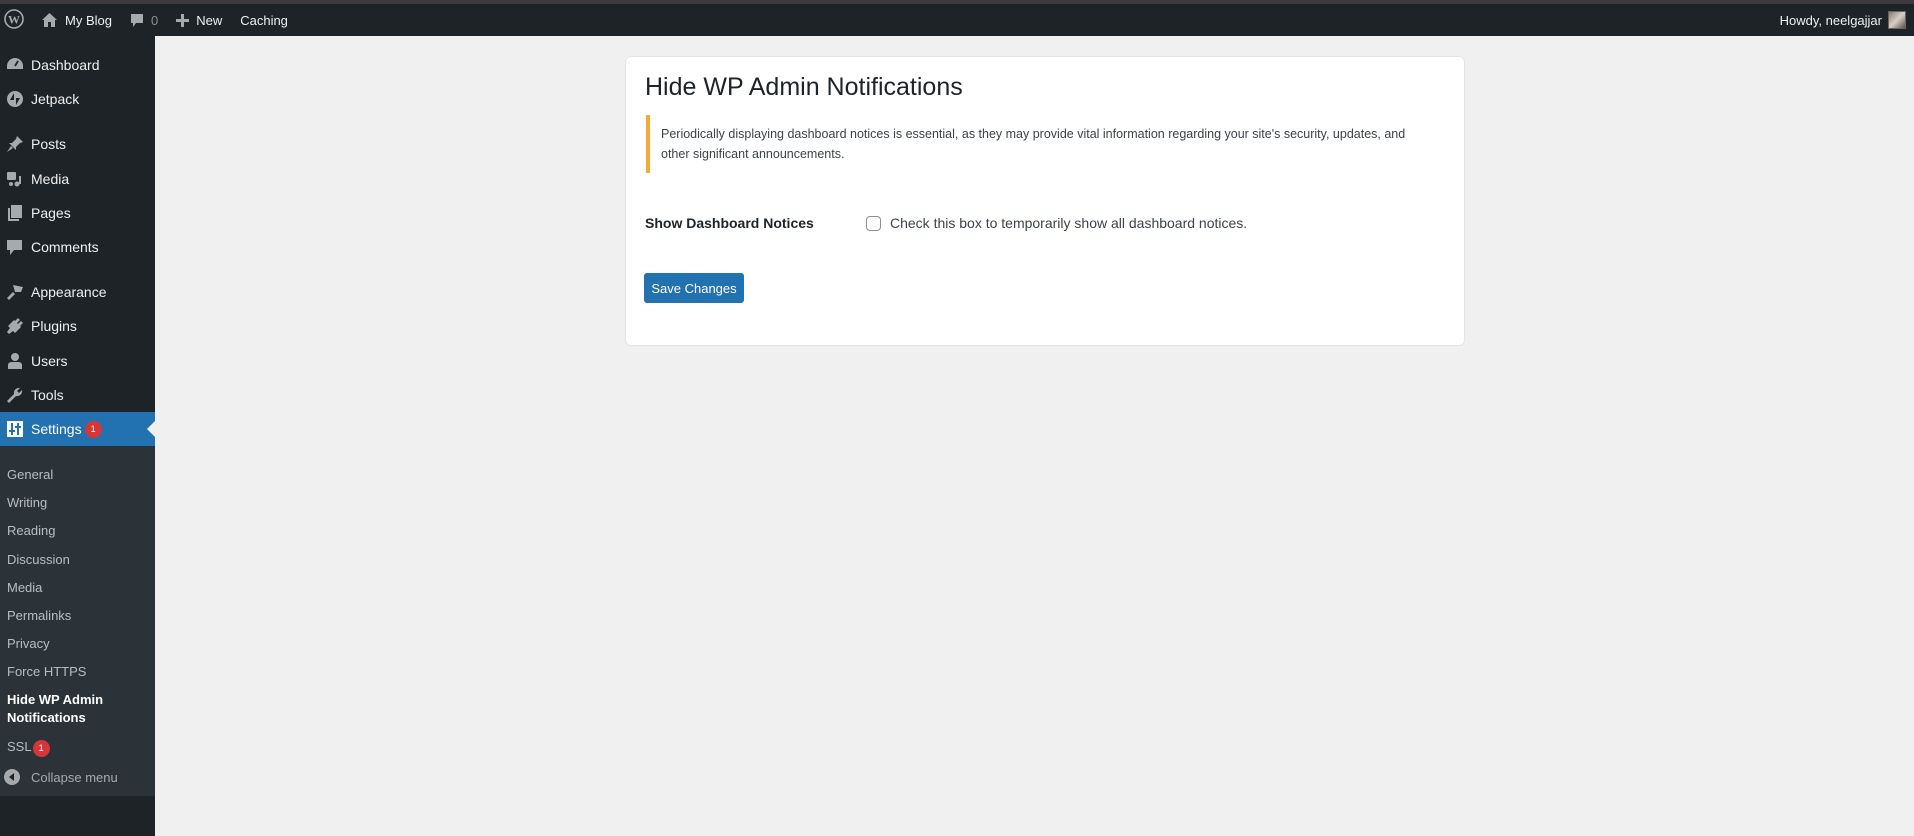 The width and height of the screenshot is (1914, 836). What do you see at coordinates (38, 560) in the screenshot?
I see `submenu-discussion: Discussion` at bounding box center [38, 560].